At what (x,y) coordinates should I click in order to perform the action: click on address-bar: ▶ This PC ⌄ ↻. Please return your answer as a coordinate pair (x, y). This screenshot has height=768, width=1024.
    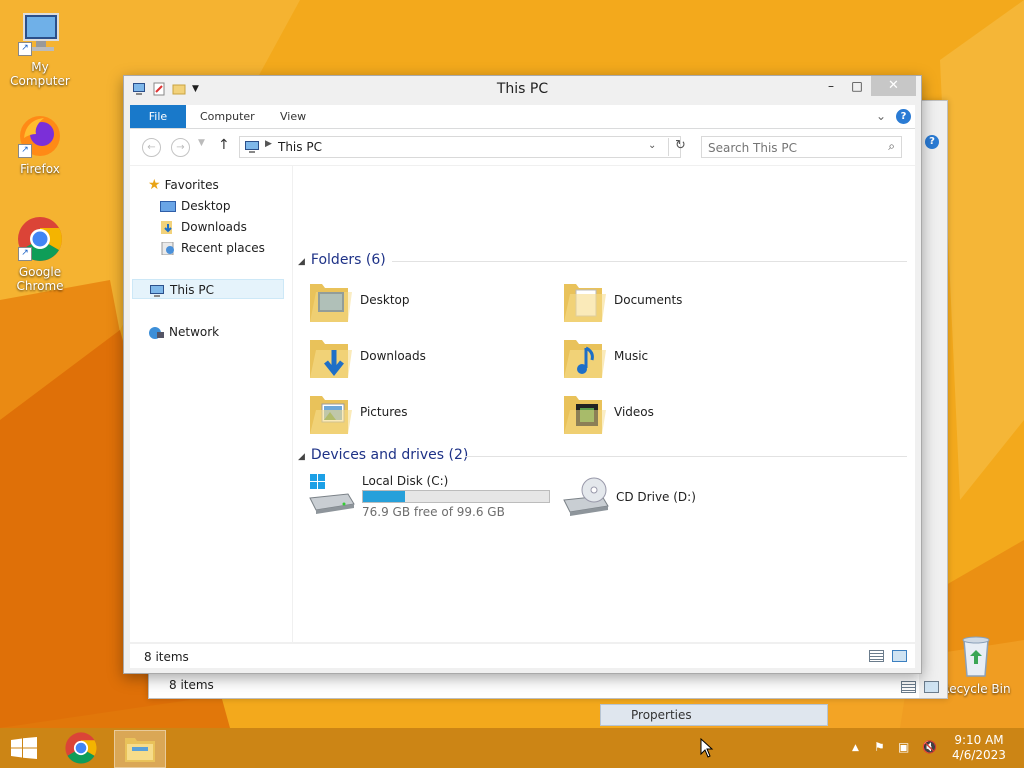
    Looking at the image, I should click on (462, 147).